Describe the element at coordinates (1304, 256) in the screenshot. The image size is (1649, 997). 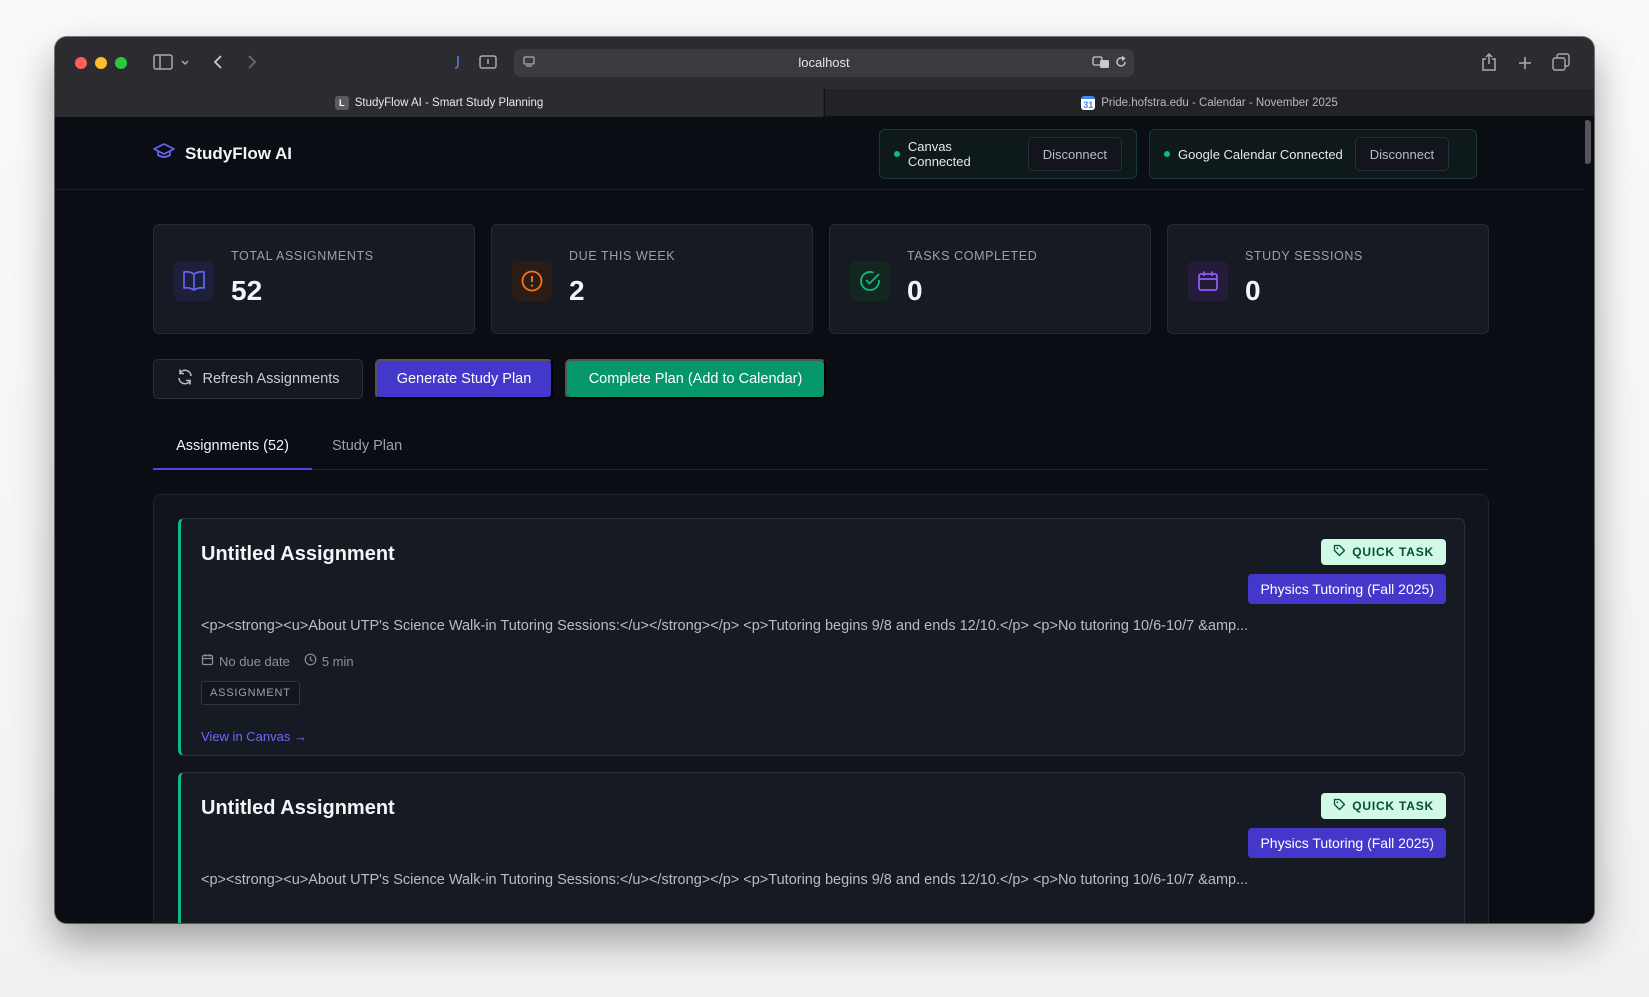
I see `stat-label: STUDY SESSIONS` at that location.